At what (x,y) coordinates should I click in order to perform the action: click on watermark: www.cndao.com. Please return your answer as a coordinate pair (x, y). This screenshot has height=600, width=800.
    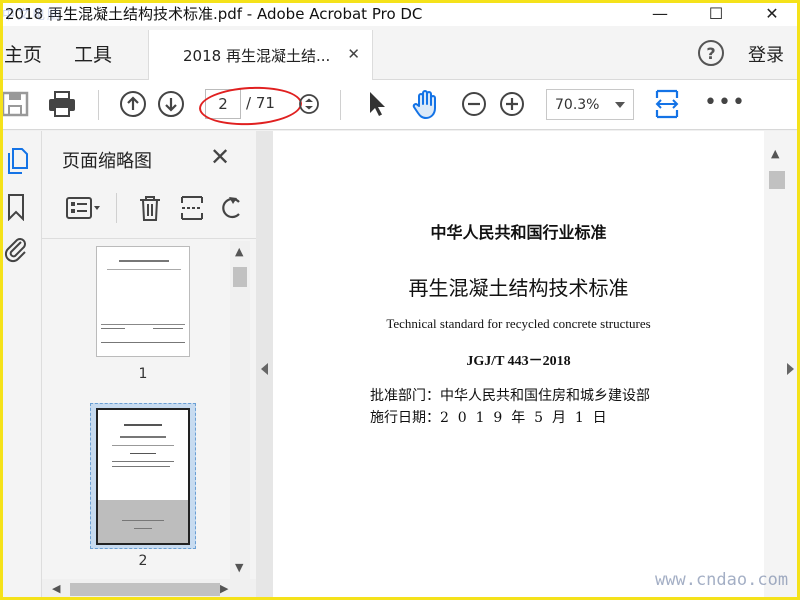
    Looking at the image, I should click on (722, 580).